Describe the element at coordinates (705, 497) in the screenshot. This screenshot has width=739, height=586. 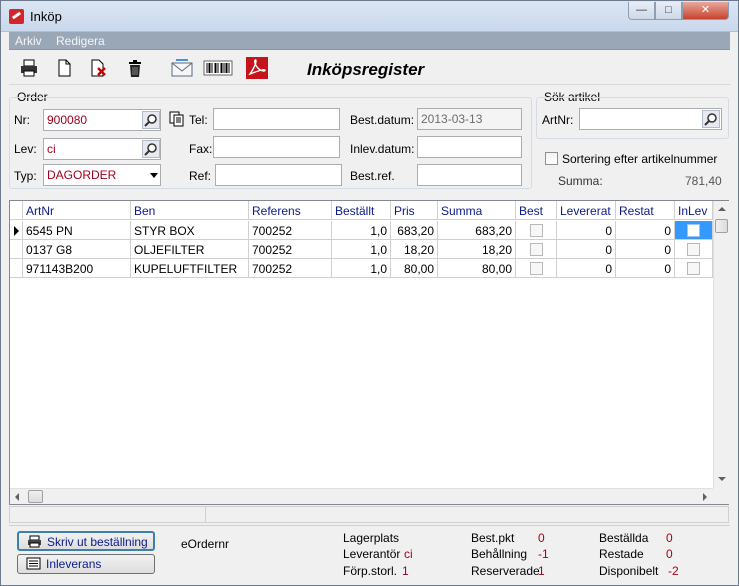
I see `scroll-right-icon` at that location.